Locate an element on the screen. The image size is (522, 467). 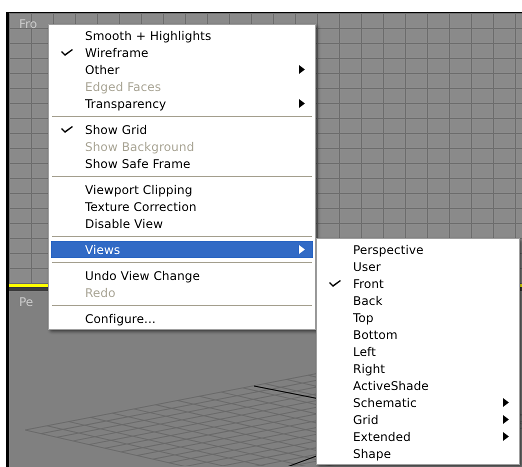
menu-item: Transparency is located at coordinates (182, 103).